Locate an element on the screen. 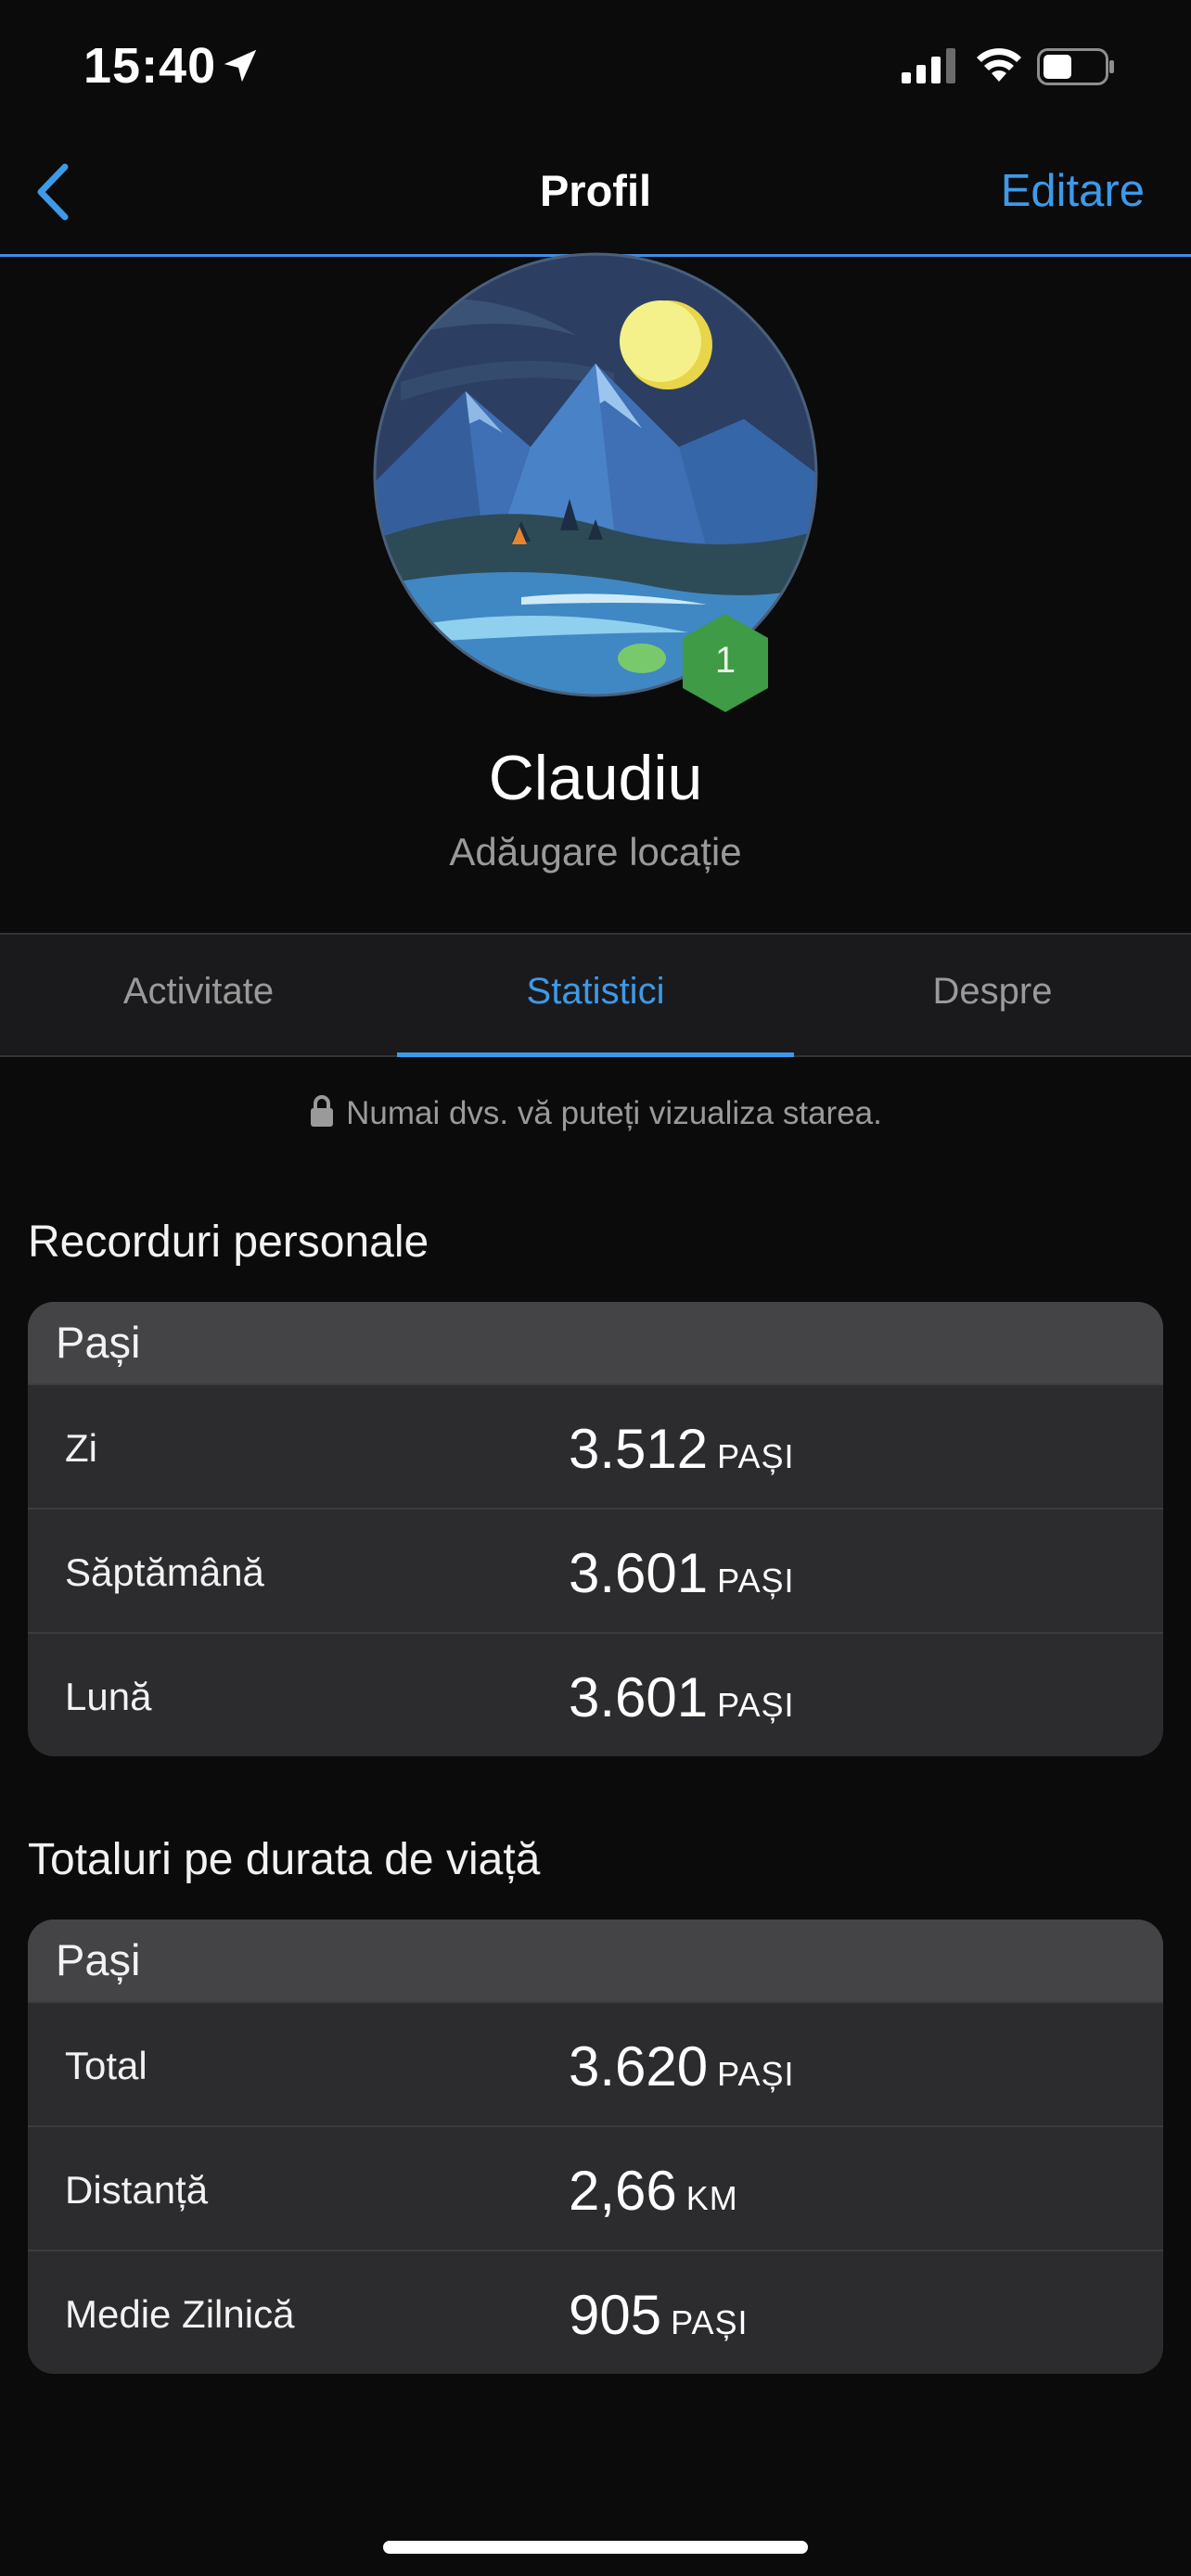  list-item: Total 3.620 PAȘI is located at coordinates (595, 2063).